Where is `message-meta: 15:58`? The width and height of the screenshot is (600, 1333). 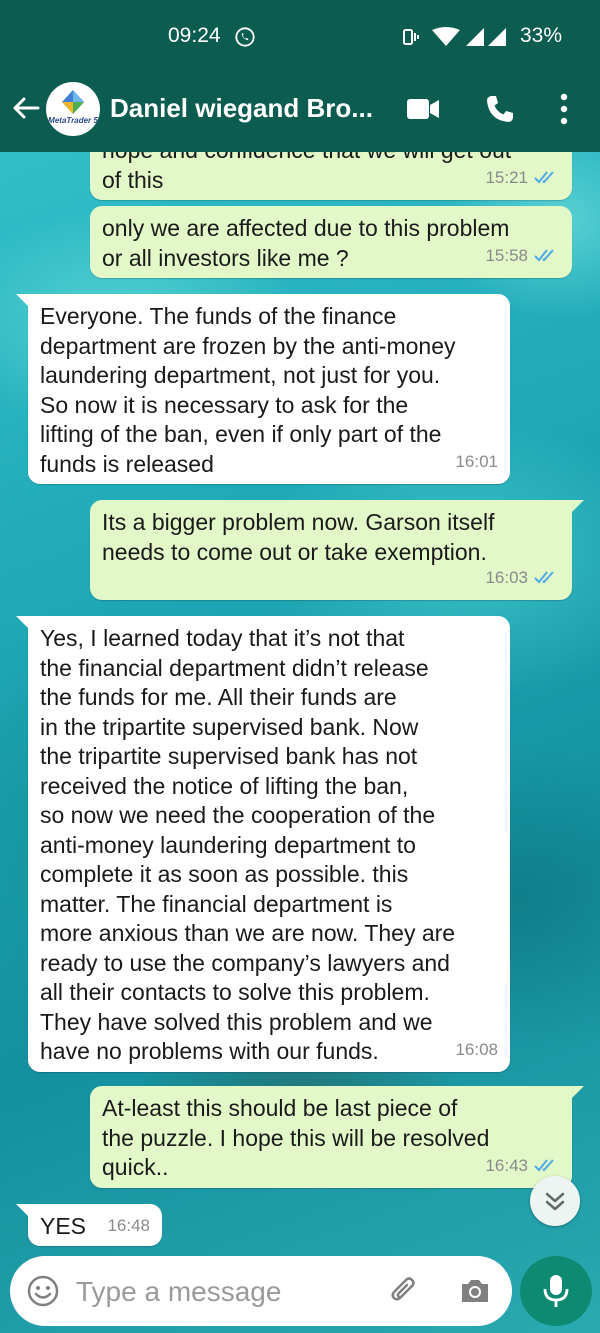 message-meta: 15:58 is located at coordinates (522, 256).